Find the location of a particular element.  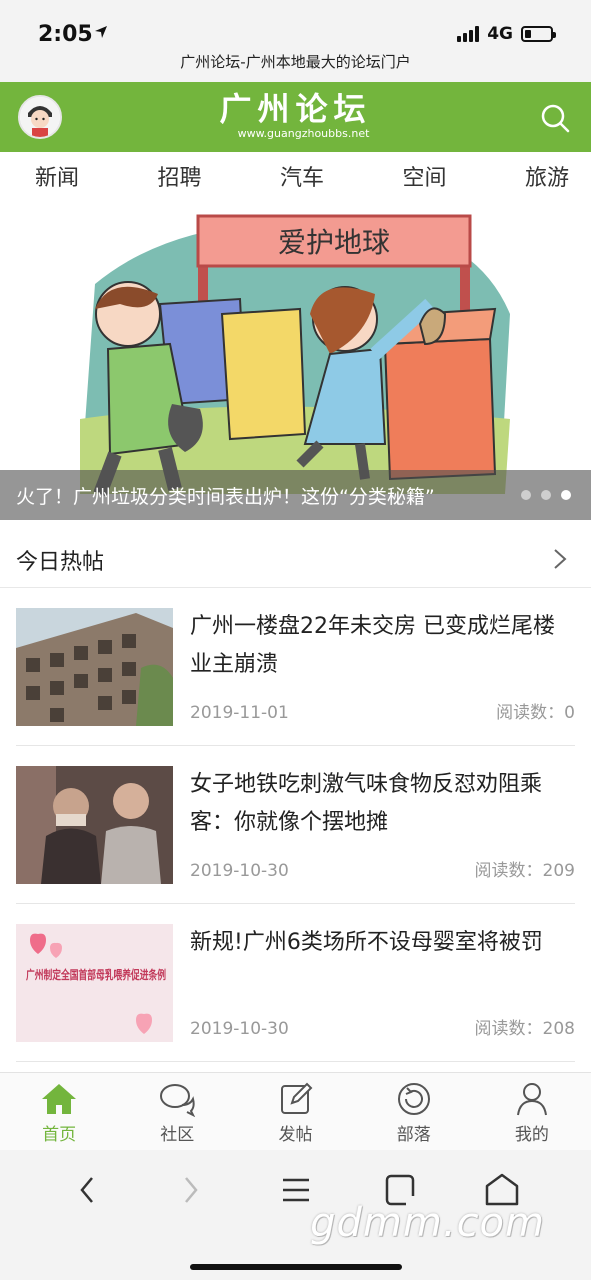

status-time: 2:05 is located at coordinates (65, 34).